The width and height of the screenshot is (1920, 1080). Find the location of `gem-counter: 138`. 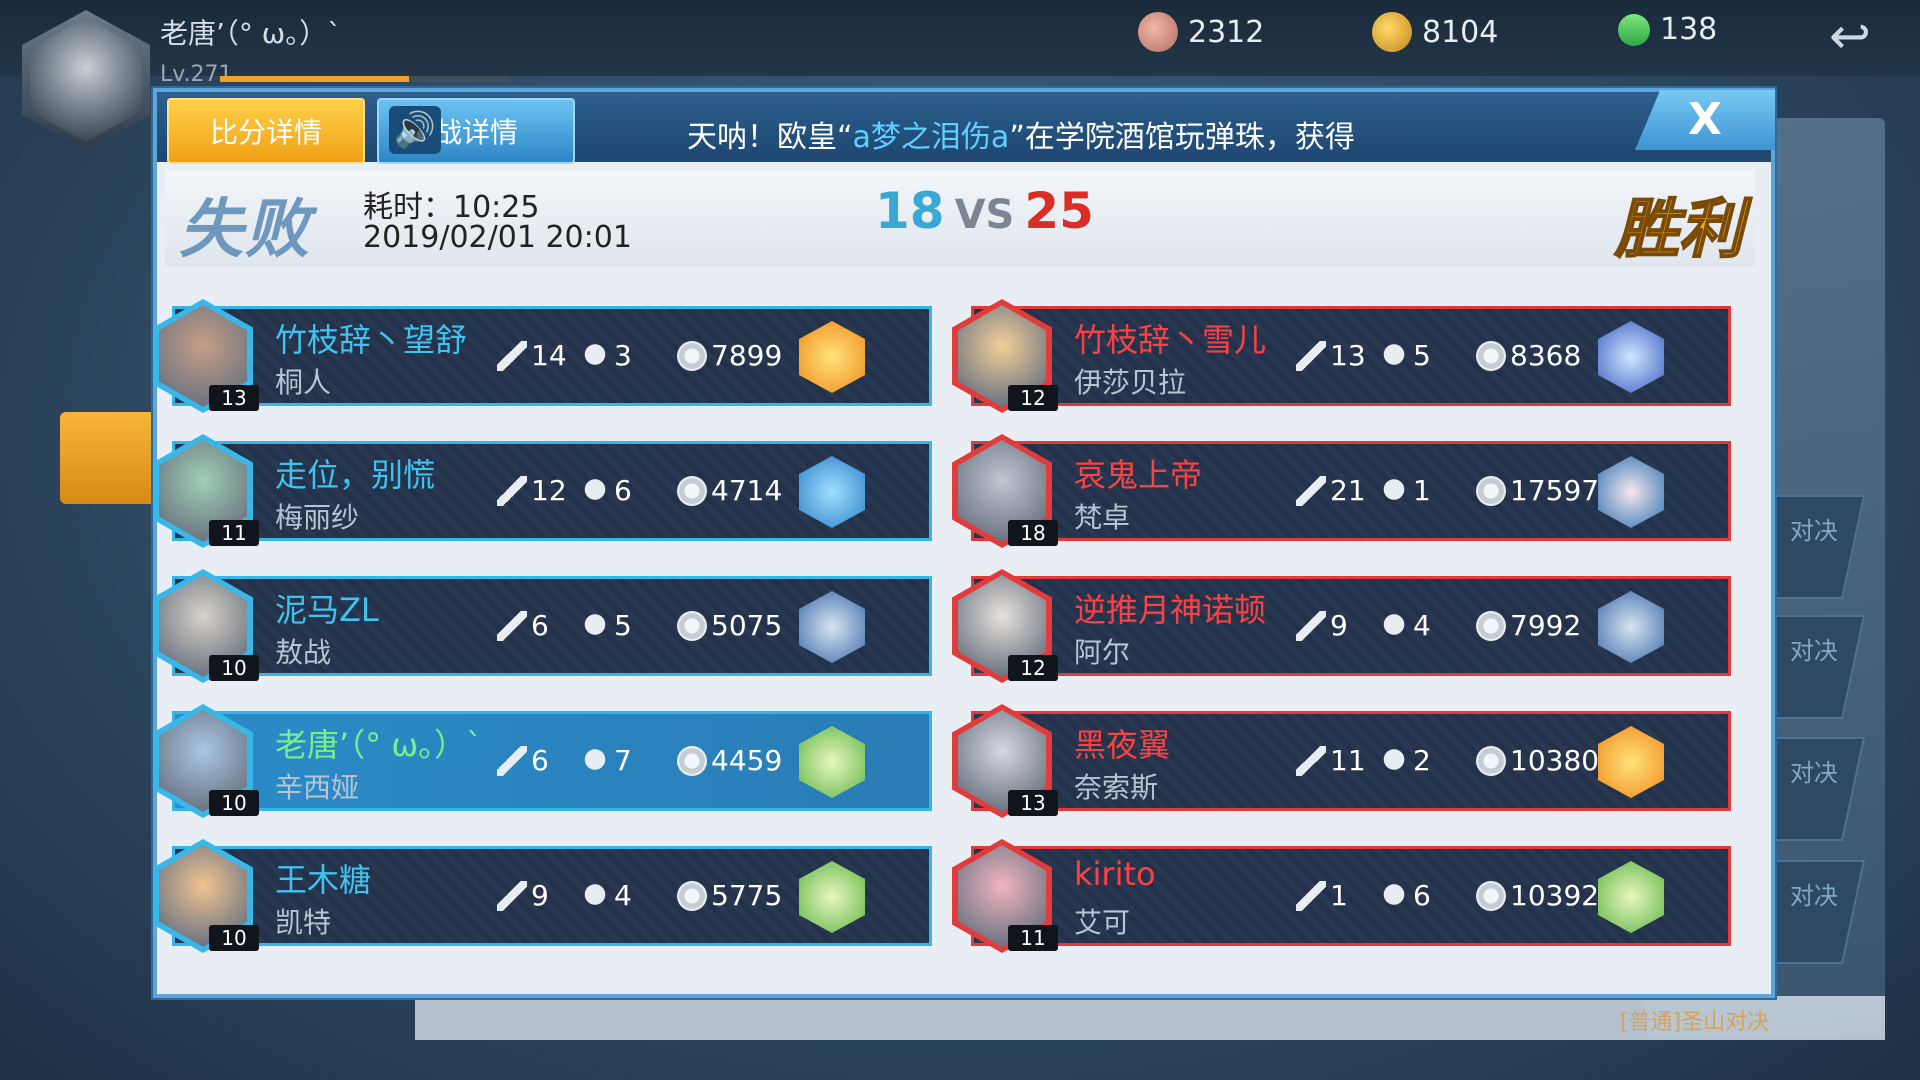

gem-counter: 138 is located at coordinates (1664, 29).